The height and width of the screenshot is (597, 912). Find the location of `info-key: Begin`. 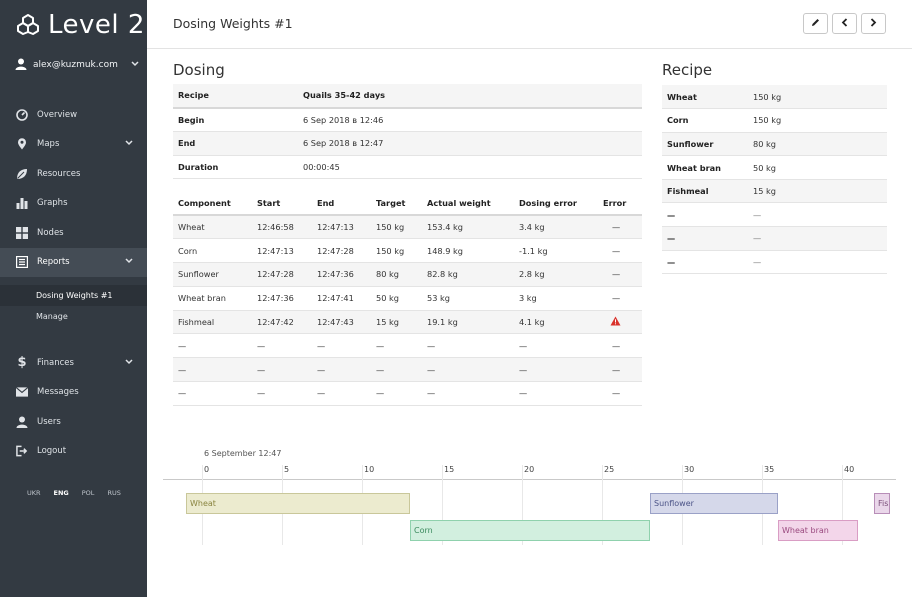

info-key: Begin is located at coordinates (235, 119).